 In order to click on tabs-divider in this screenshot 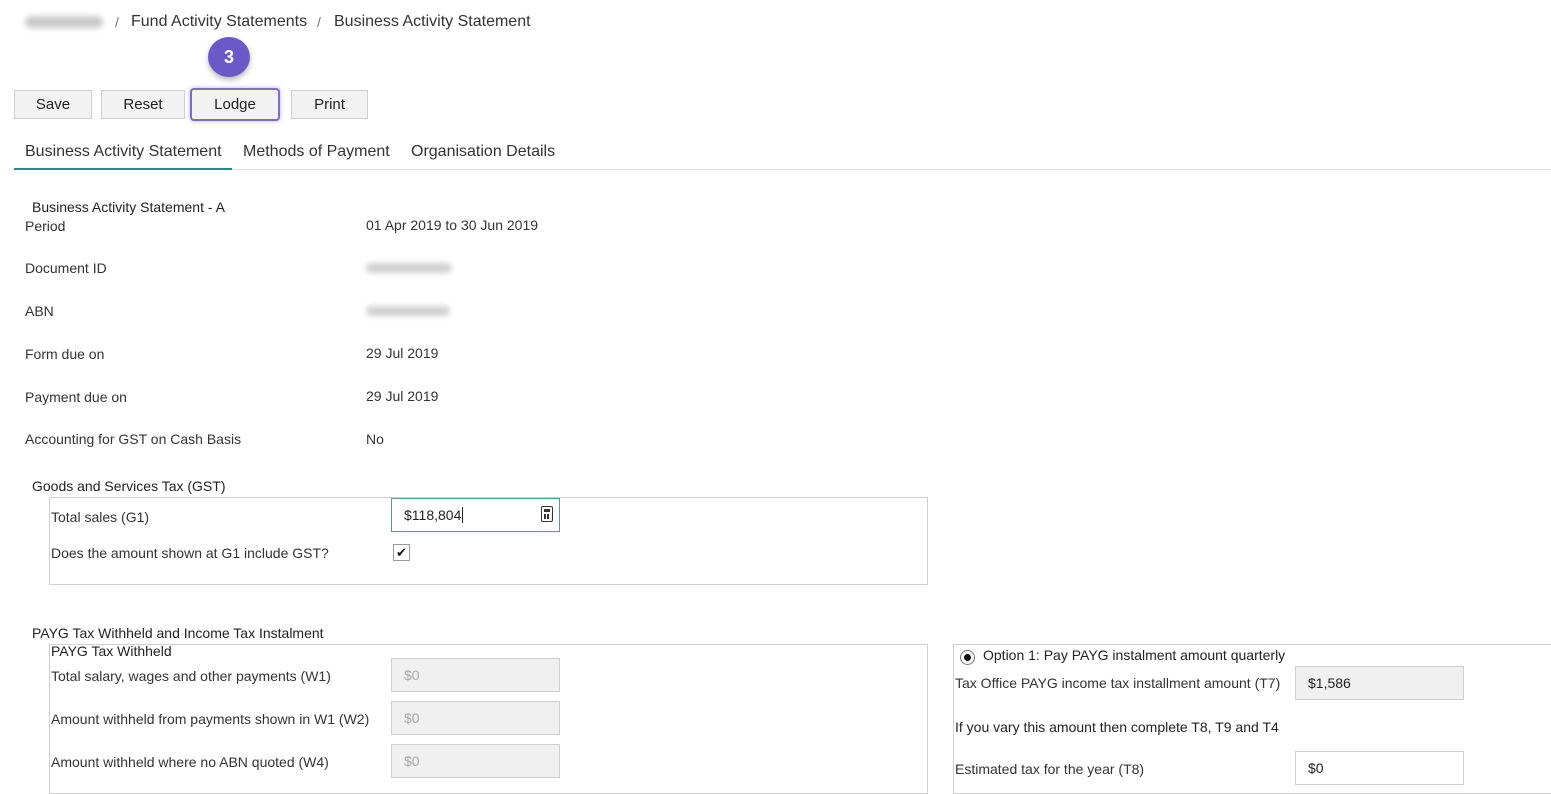, I will do `click(782, 169)`.